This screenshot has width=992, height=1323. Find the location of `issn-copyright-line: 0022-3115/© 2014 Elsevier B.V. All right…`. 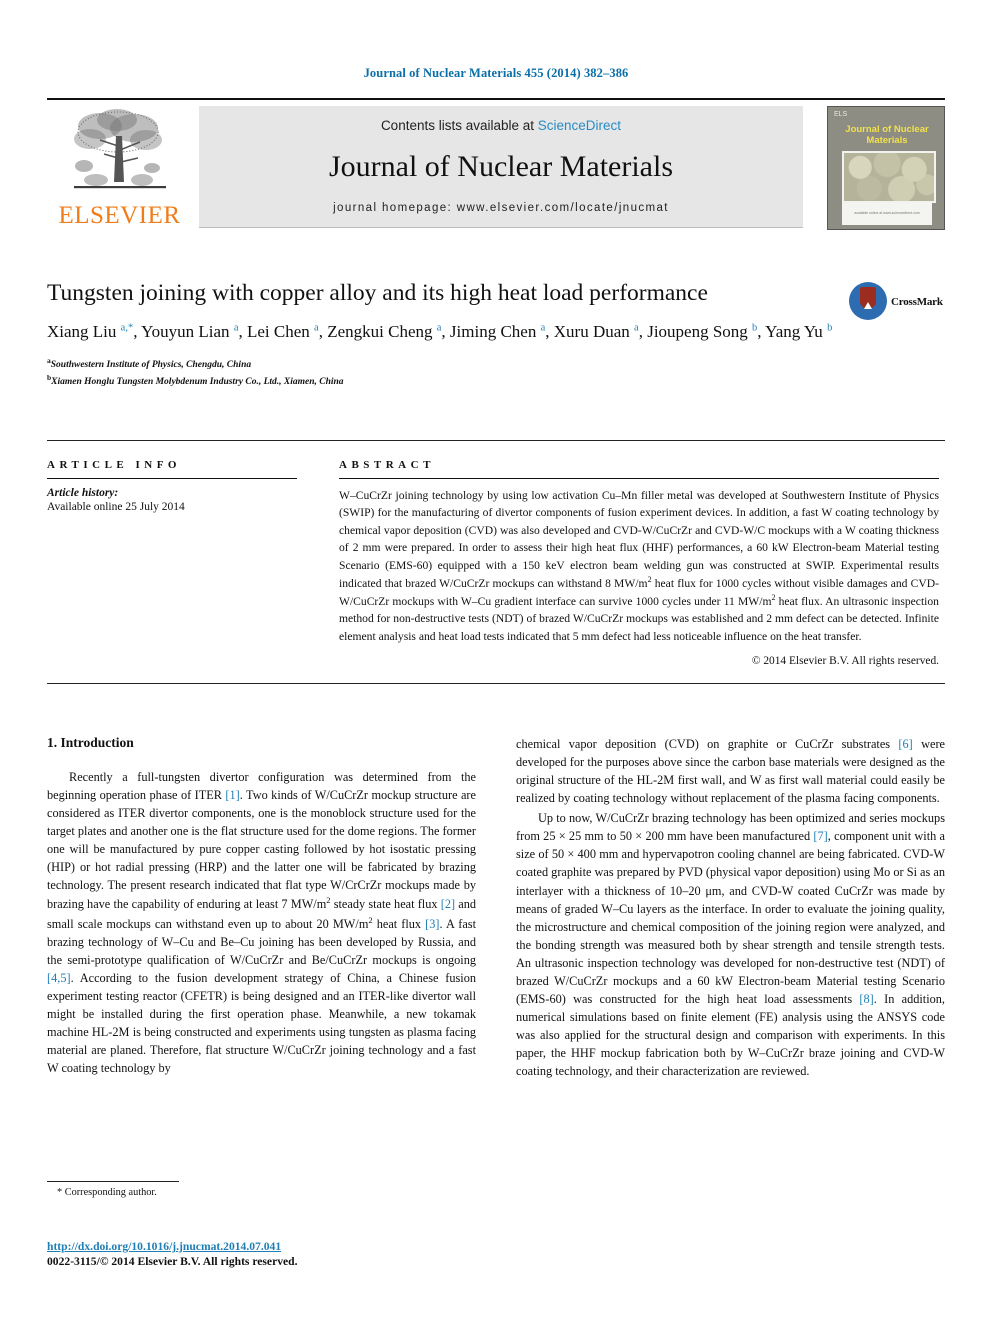

issn-copyright-line: 0022-3115/© 2014 Elsevier B.V. All right… is located at coordinates (172, 1261).